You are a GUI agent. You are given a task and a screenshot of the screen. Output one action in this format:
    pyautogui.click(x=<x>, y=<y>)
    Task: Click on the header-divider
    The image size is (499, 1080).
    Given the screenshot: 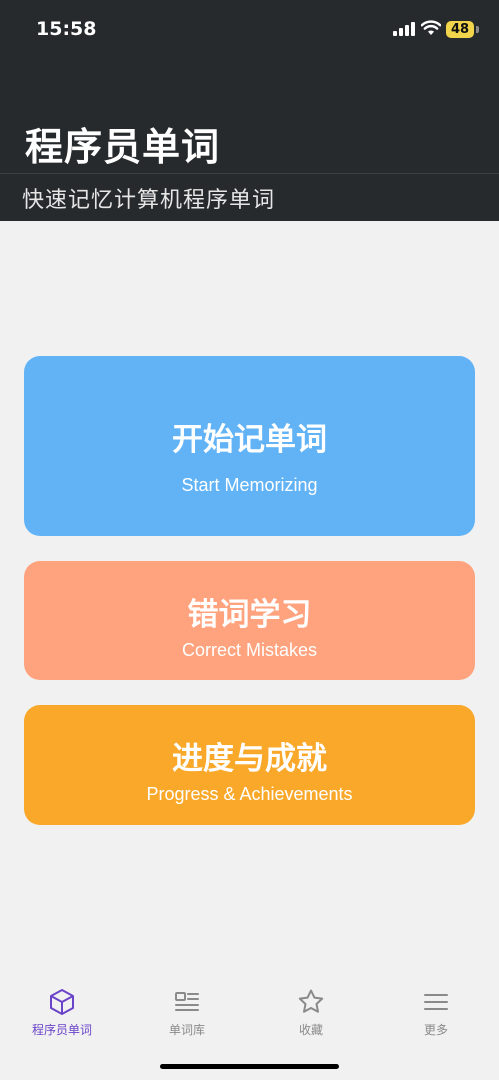 What is the action you would take?
    pyautogui.click(x=249, y=173)
    